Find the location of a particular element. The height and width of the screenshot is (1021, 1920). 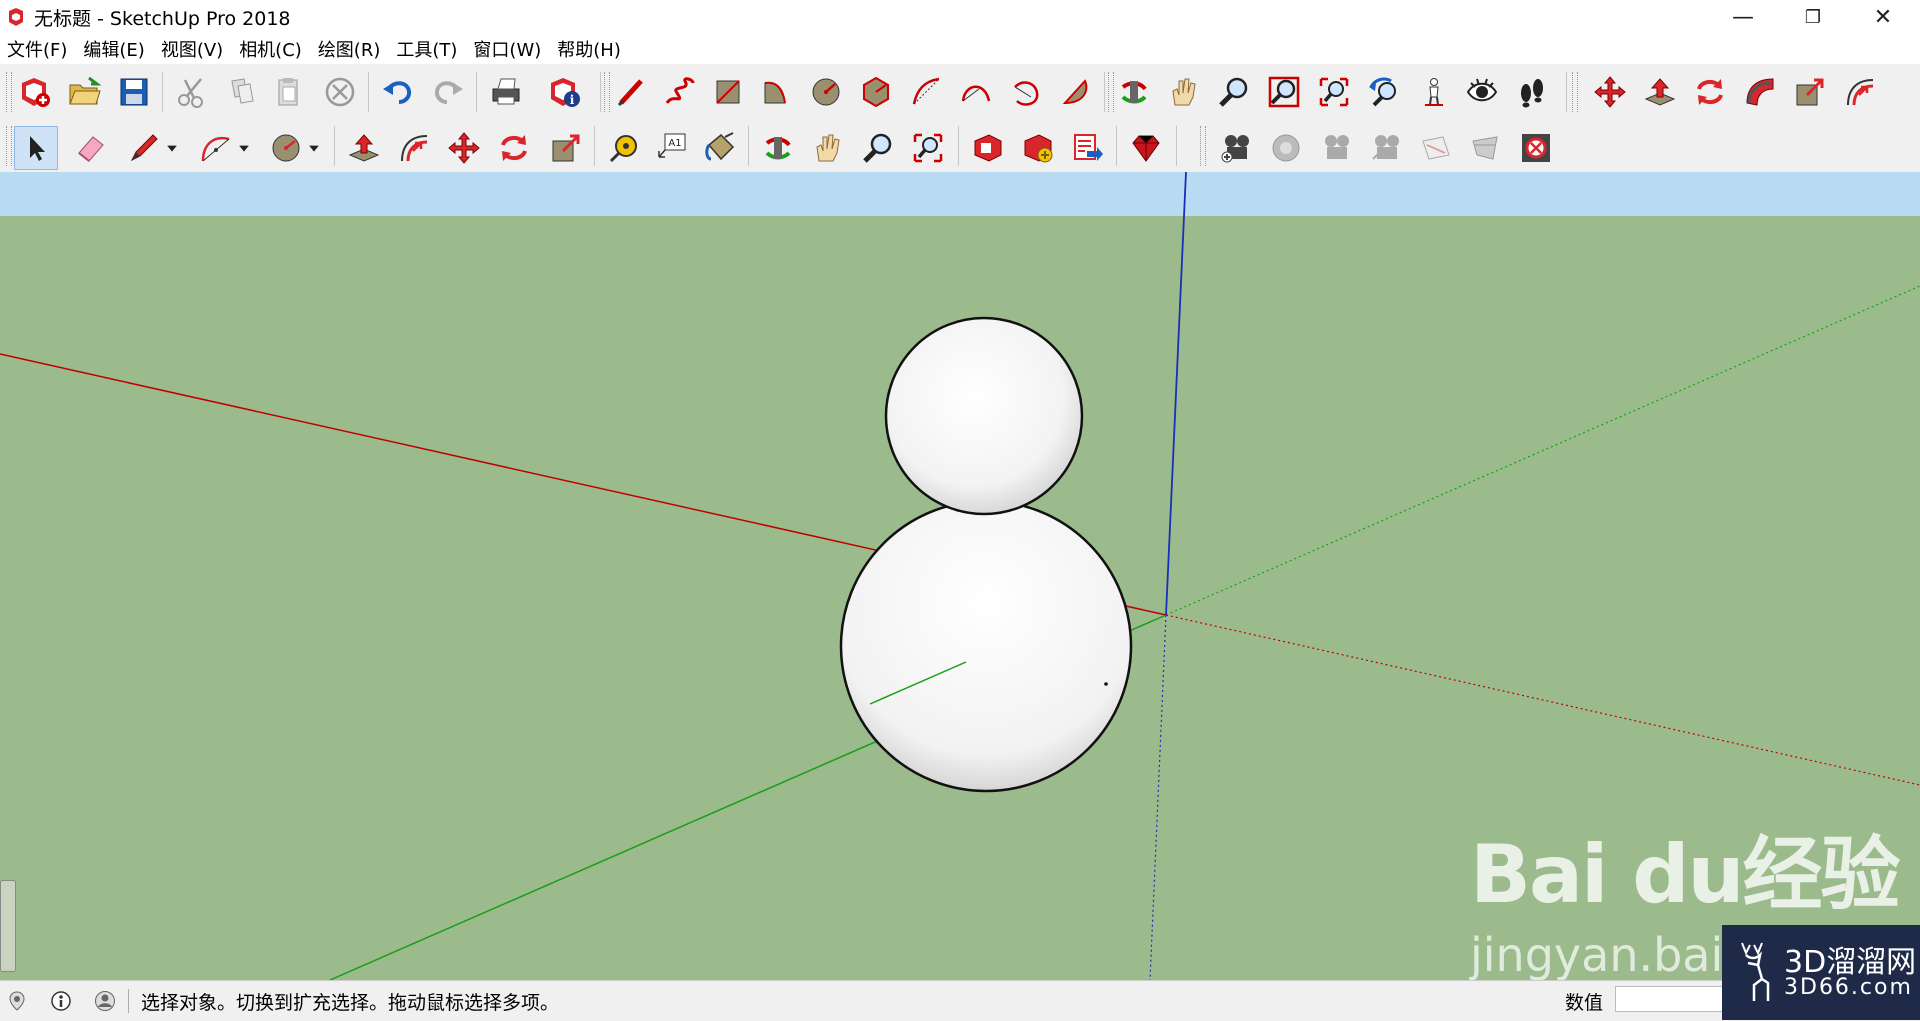

zoom-window-icon is located at coordinates (1284, 92).